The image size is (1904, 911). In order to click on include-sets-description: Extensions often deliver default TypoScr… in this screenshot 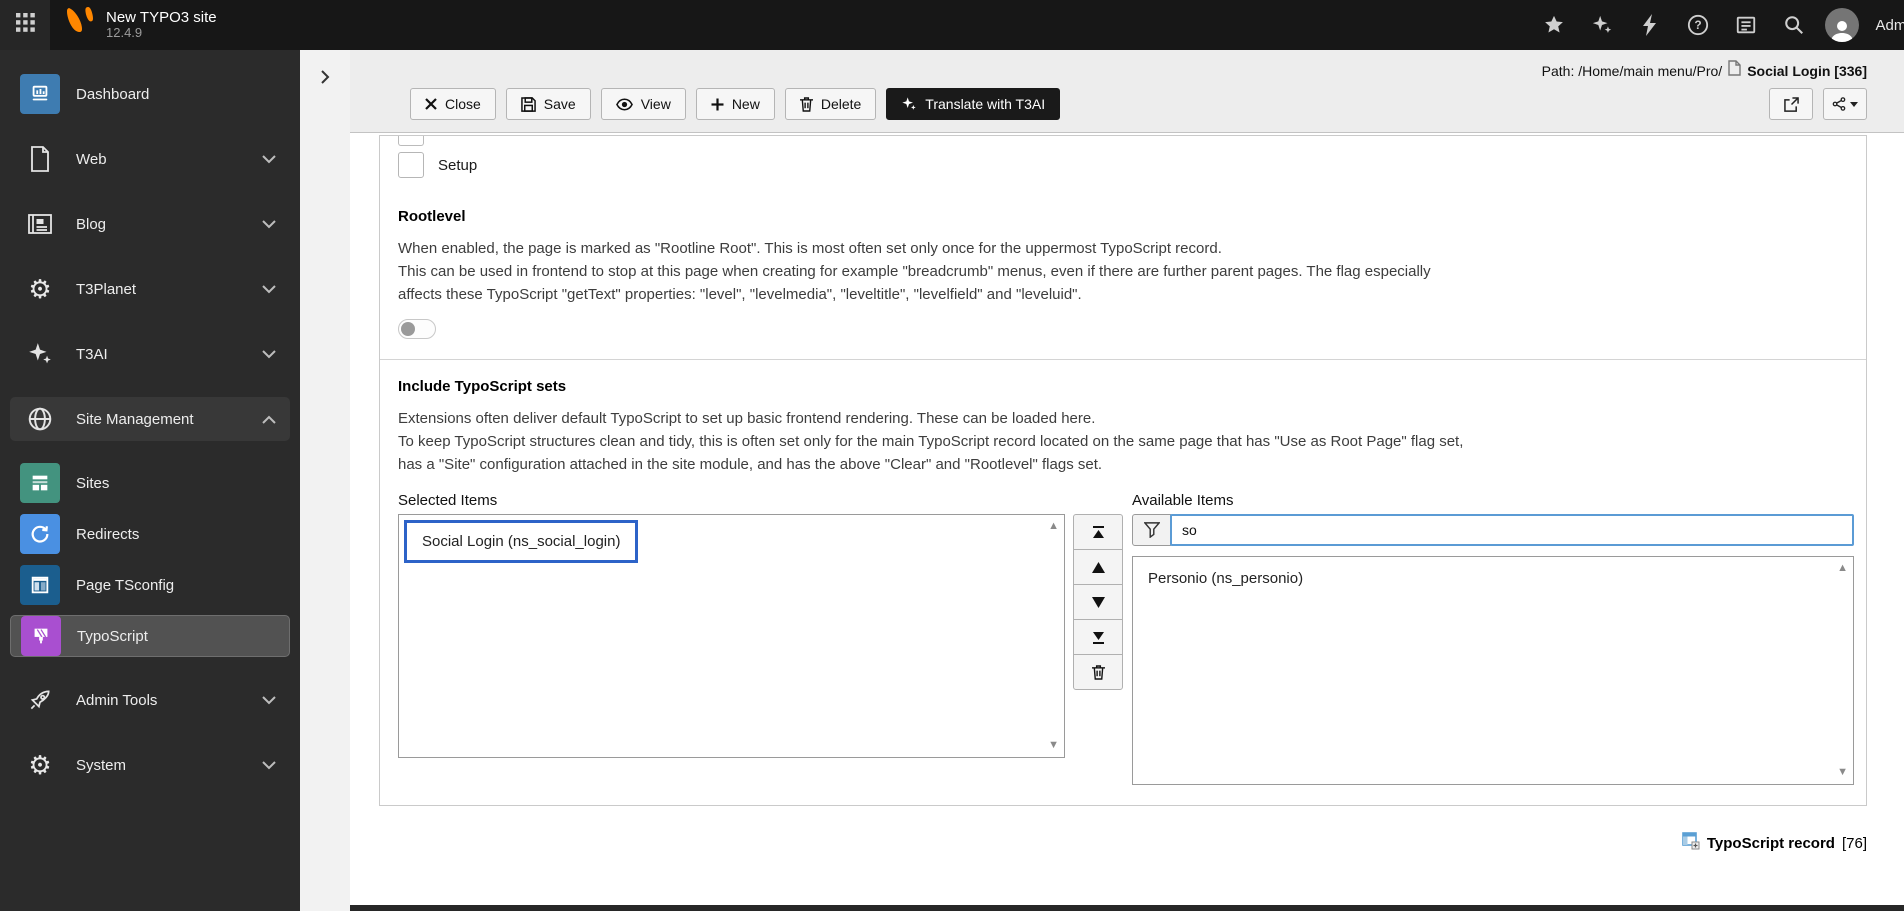, I will do `click(747, 418)`.